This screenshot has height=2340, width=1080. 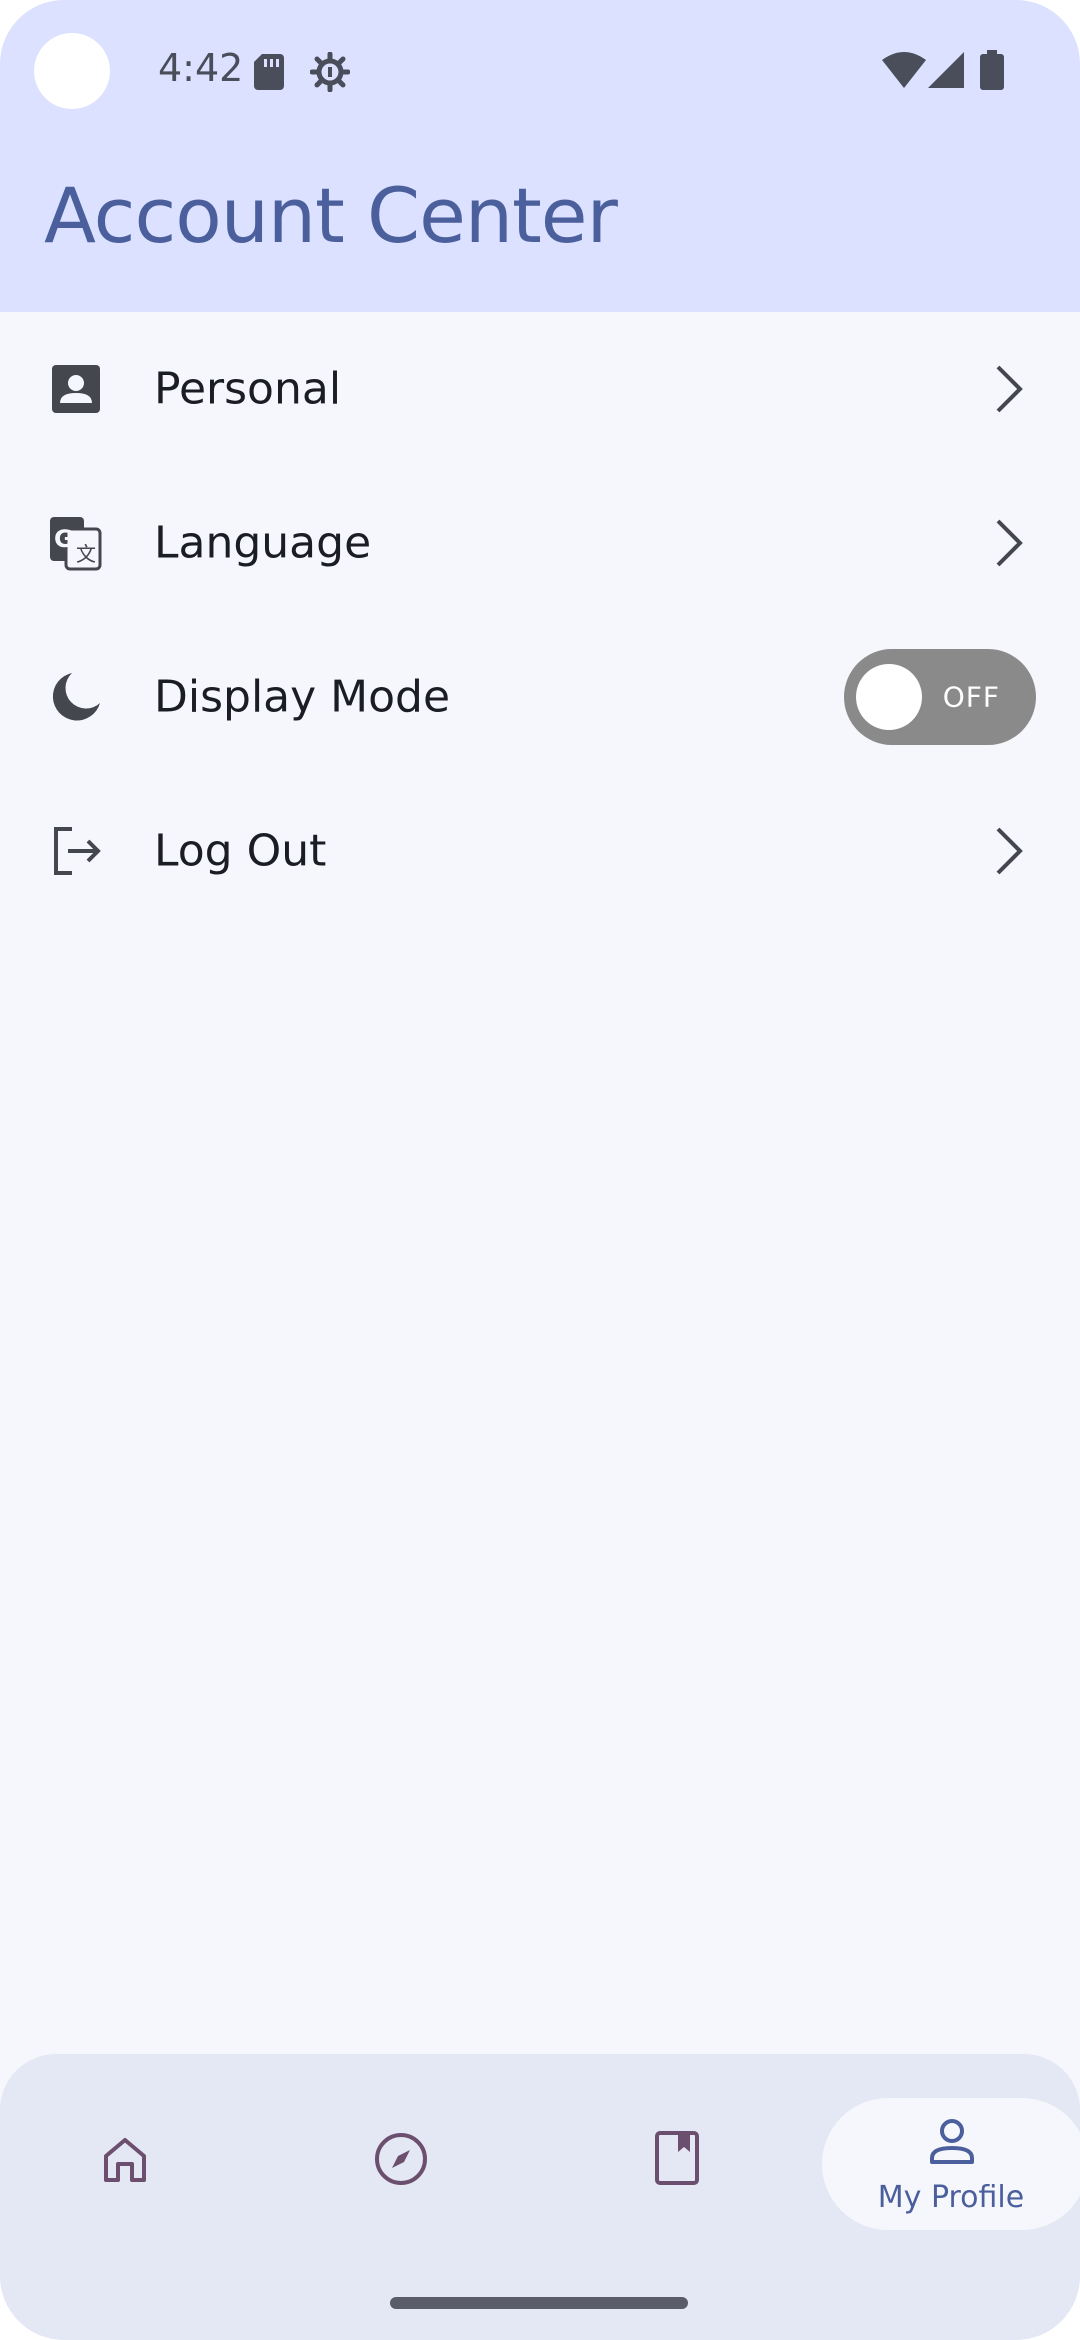 What do you see at coordinates (540, 851) in the screenshot?
I see `menu-item-log-out: Log Out` at bounding box center [540, 851].